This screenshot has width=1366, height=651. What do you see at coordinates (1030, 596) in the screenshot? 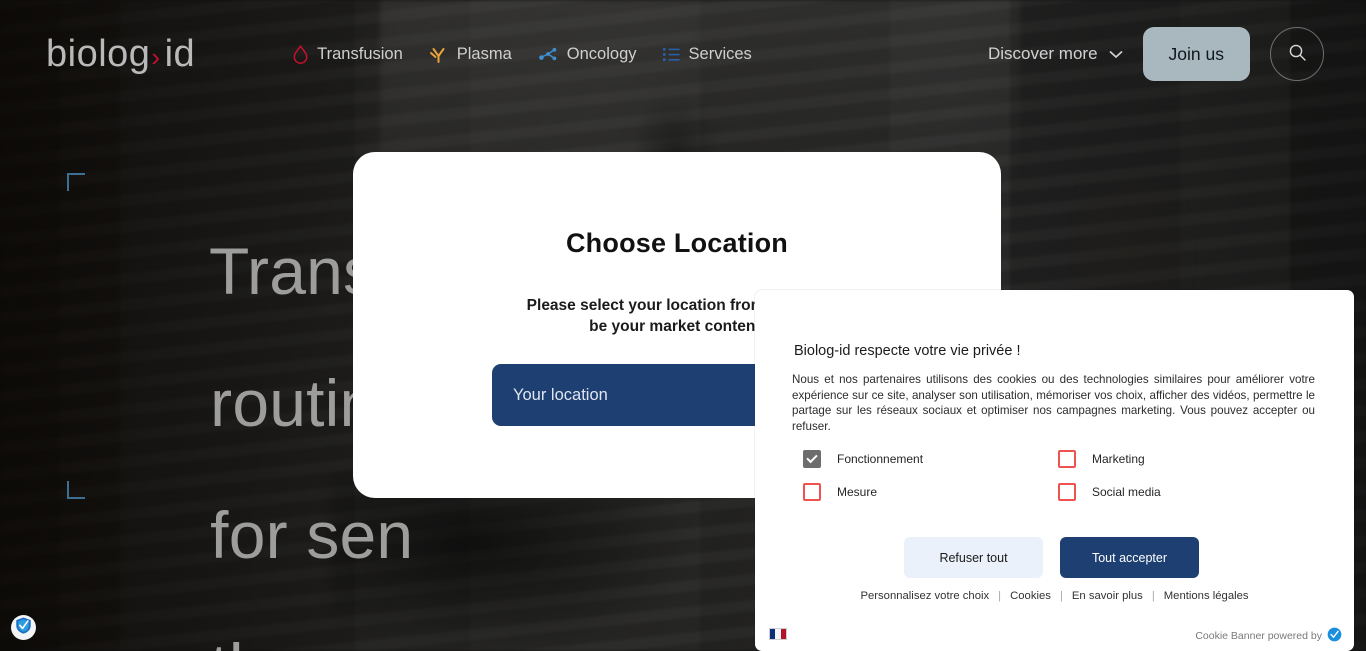
I see `link-cookies: Cookies` at bounding box center [1030, 596].